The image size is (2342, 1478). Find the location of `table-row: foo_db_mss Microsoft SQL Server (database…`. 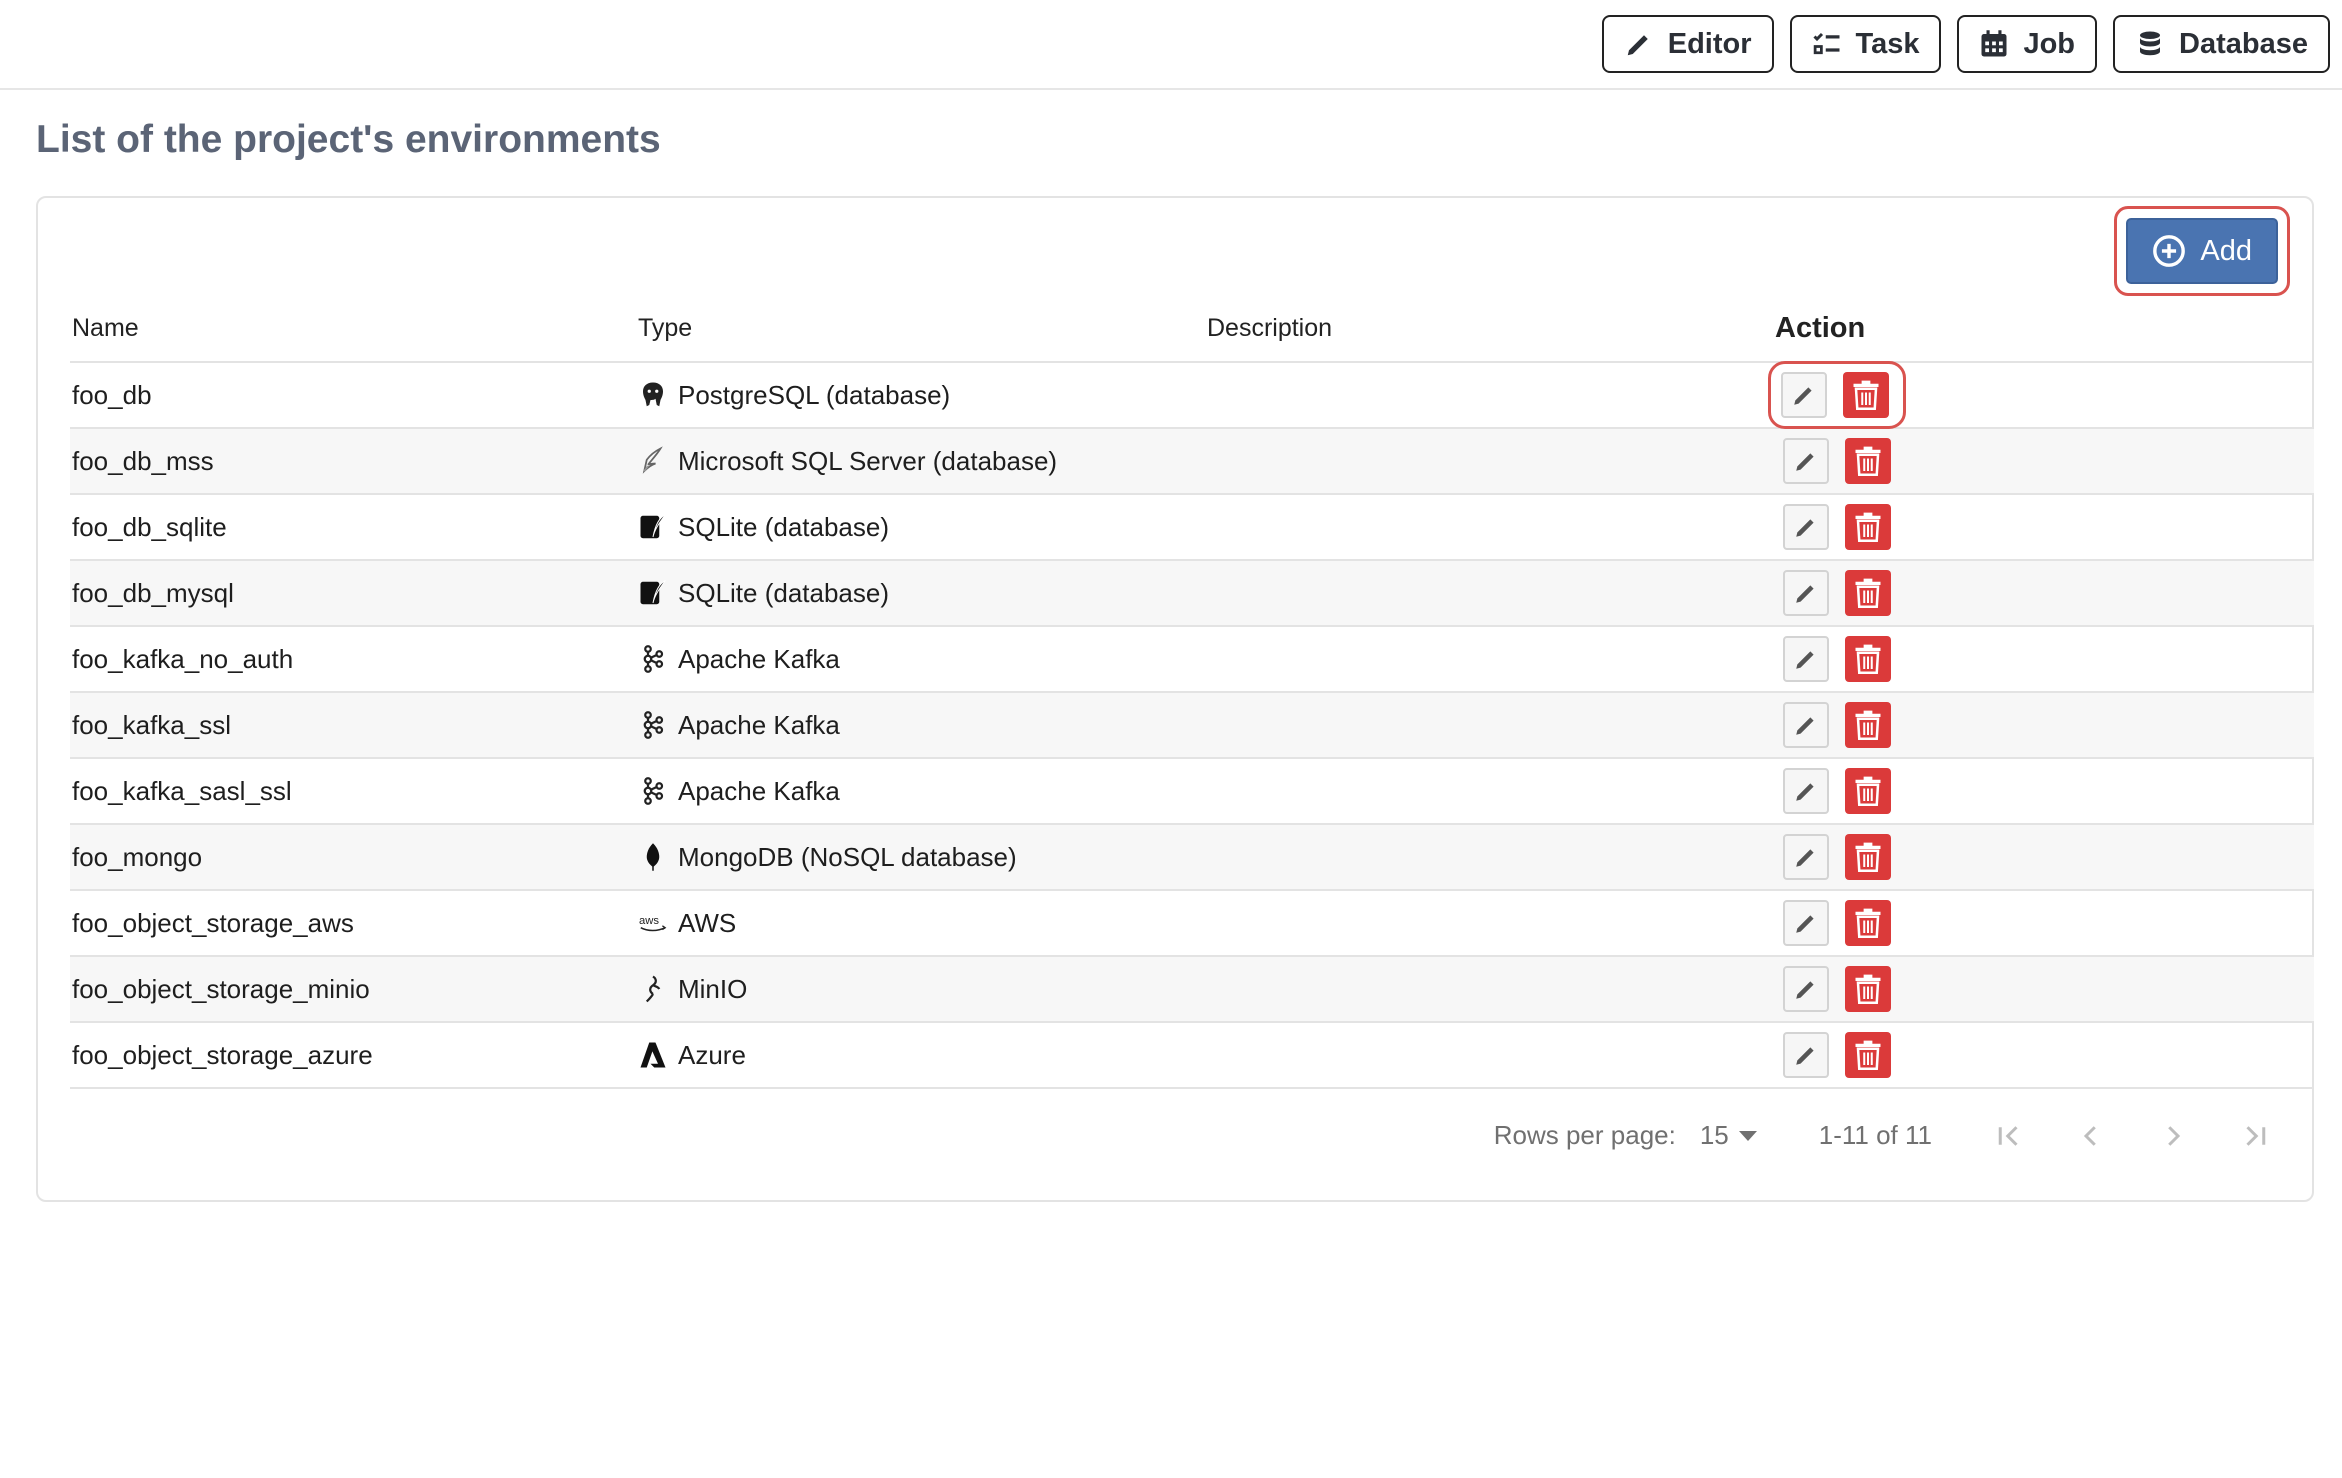

table-row: foo_db_mss Microsoft SQL Server (database… is located at coordinates (1192, 461).